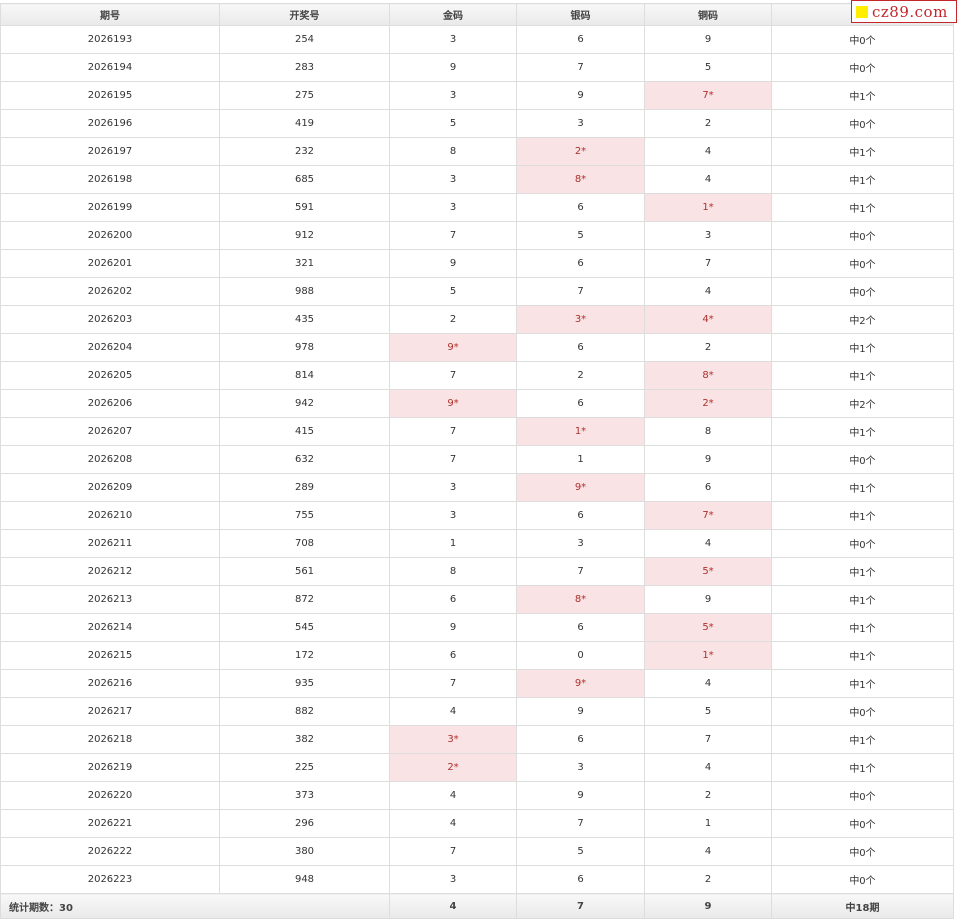  Describe the element at coordinates (304, 319) in the screenshot. I see `draw-number-cell: 435` at that location.